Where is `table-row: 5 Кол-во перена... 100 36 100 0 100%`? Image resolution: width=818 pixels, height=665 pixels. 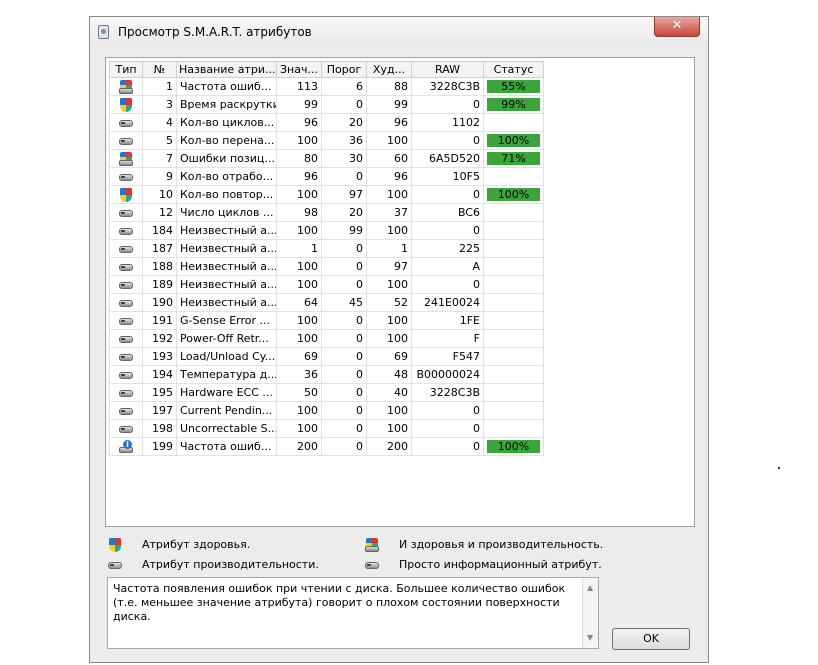
table-row: 5 Кол-во перена... 100 36 100 0 100% is located at coordinates (326, 140).